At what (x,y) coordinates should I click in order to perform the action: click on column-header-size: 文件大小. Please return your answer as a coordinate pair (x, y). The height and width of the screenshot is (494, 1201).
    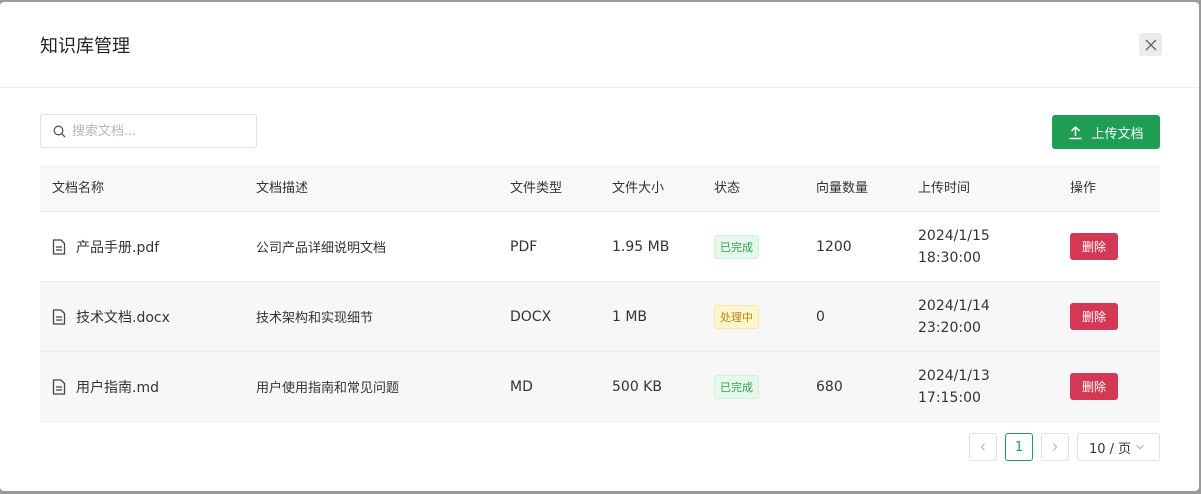
    Looking at the image, I should click on (638, 188).